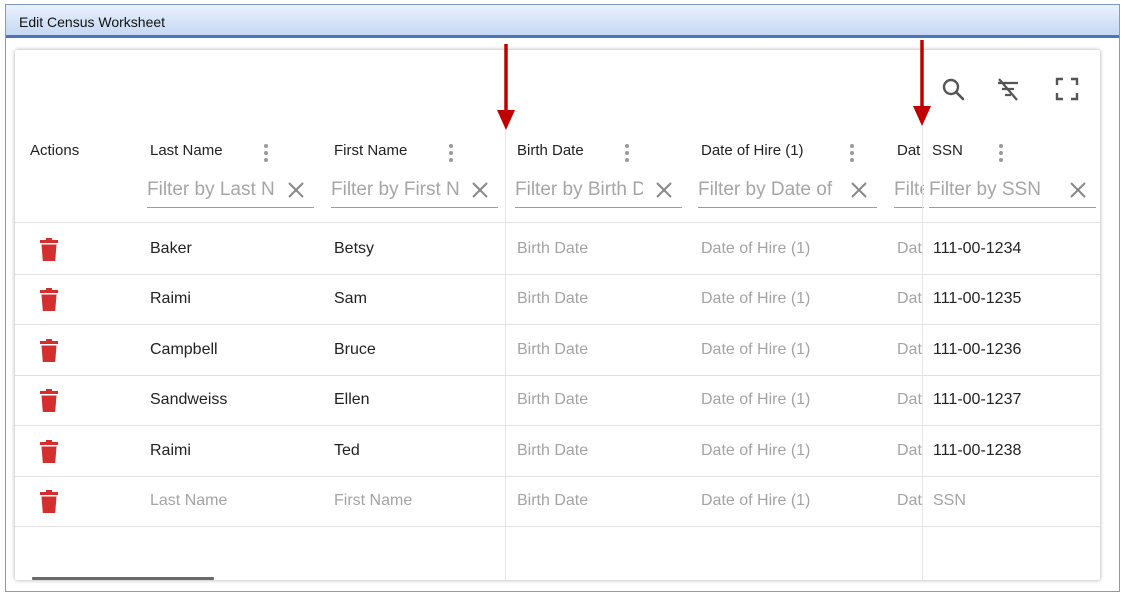 The image size is (1125, 594). What do you see at coordinates (977, 249) in the screenshot?
I see `cell-ssn: 111-00-1234` at bounding box center [977, 249].